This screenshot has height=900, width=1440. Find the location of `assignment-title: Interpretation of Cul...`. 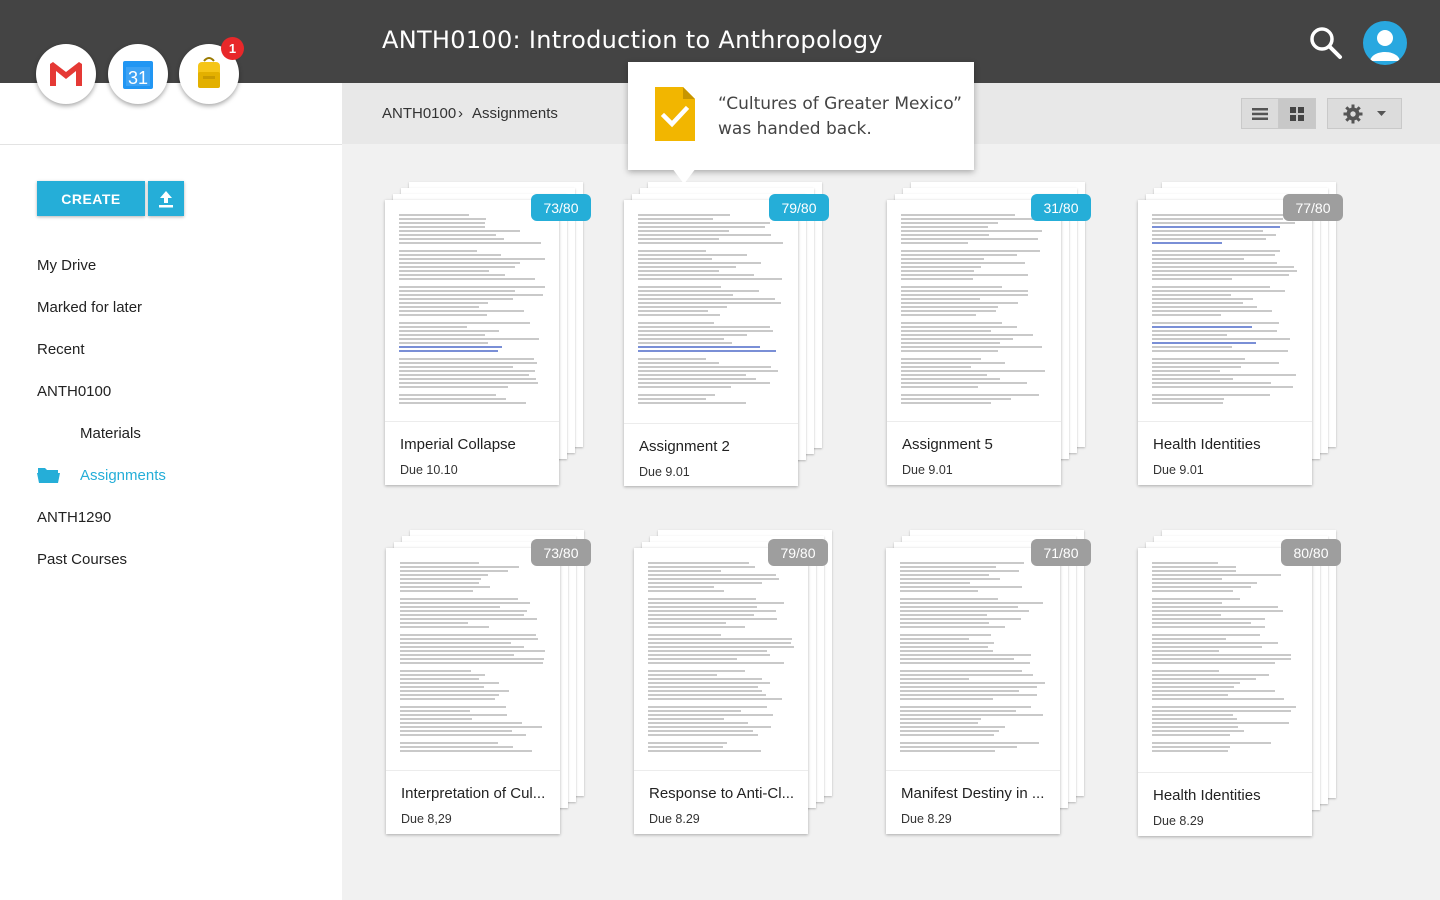

assignment-title: Interpretation of Cul... is located at coordinates (473, 793).